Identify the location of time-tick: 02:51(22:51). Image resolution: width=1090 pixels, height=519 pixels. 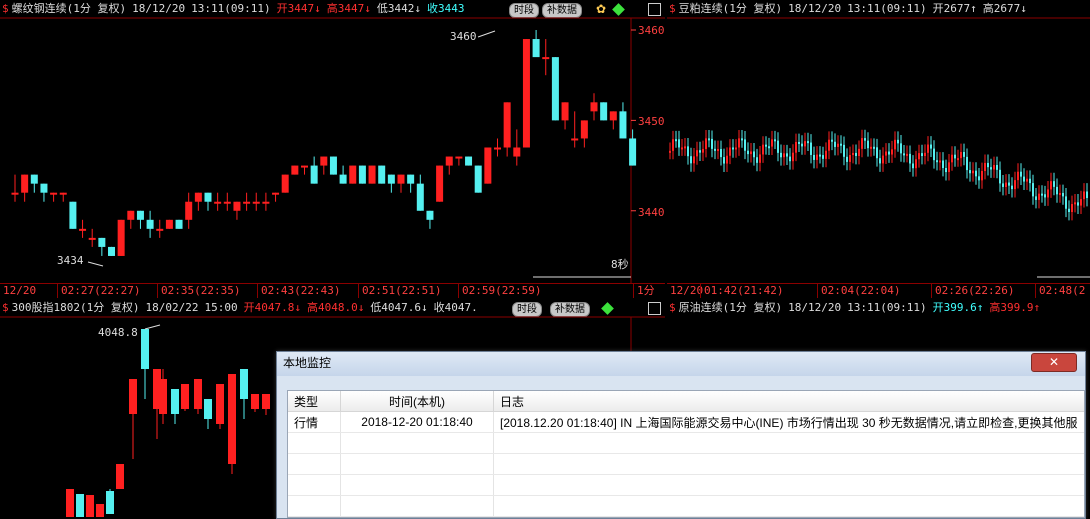
(399, 291).